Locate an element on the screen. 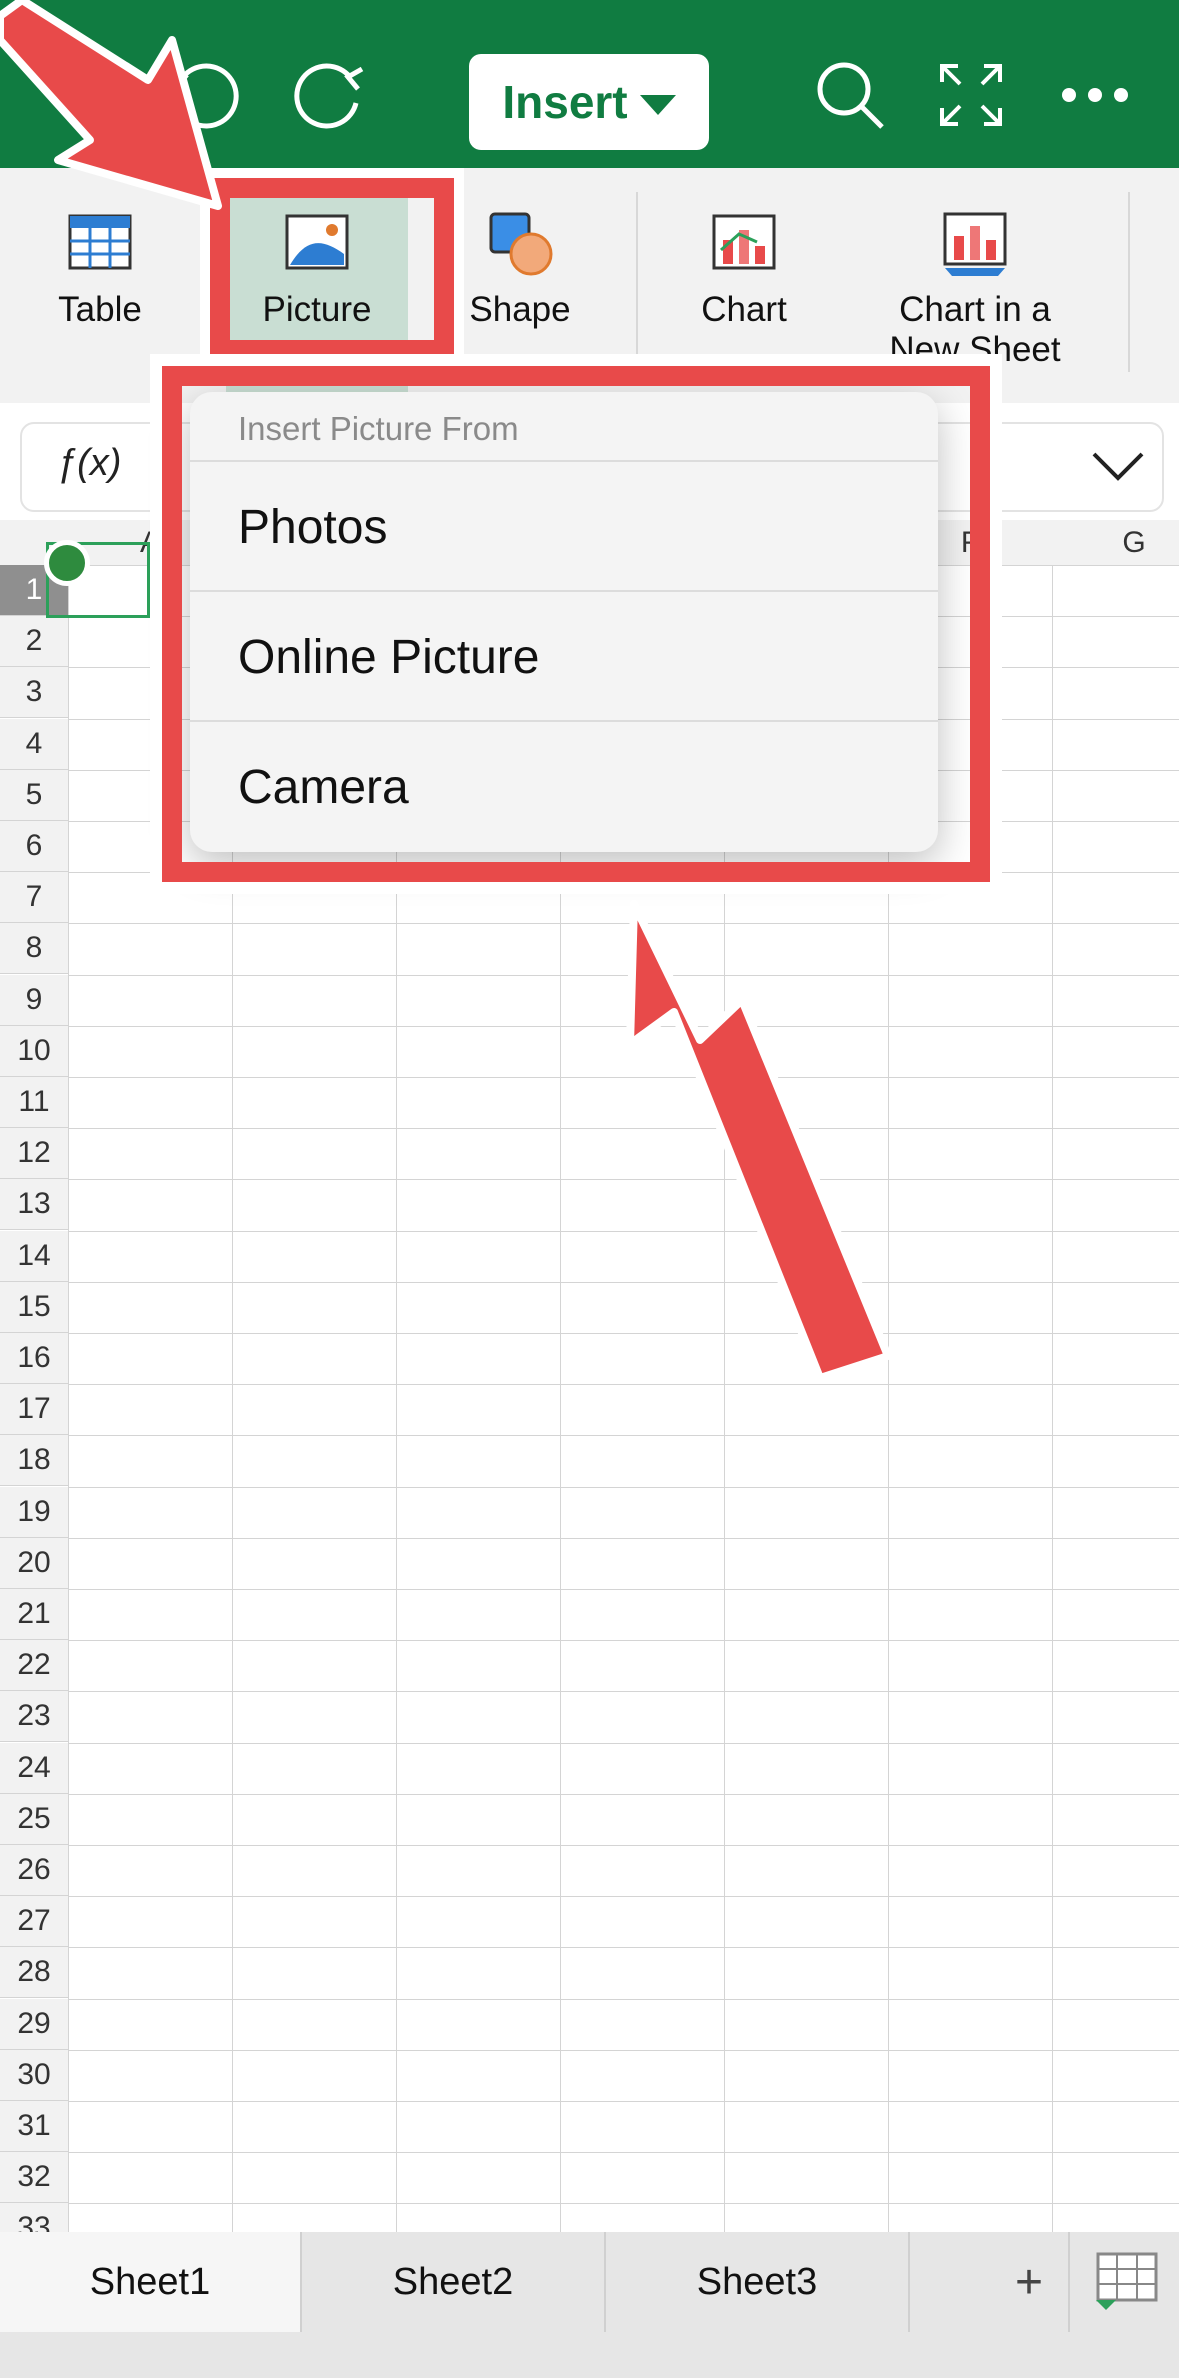  annotation-arrow-bottom is located at coordinates (759, 1141).